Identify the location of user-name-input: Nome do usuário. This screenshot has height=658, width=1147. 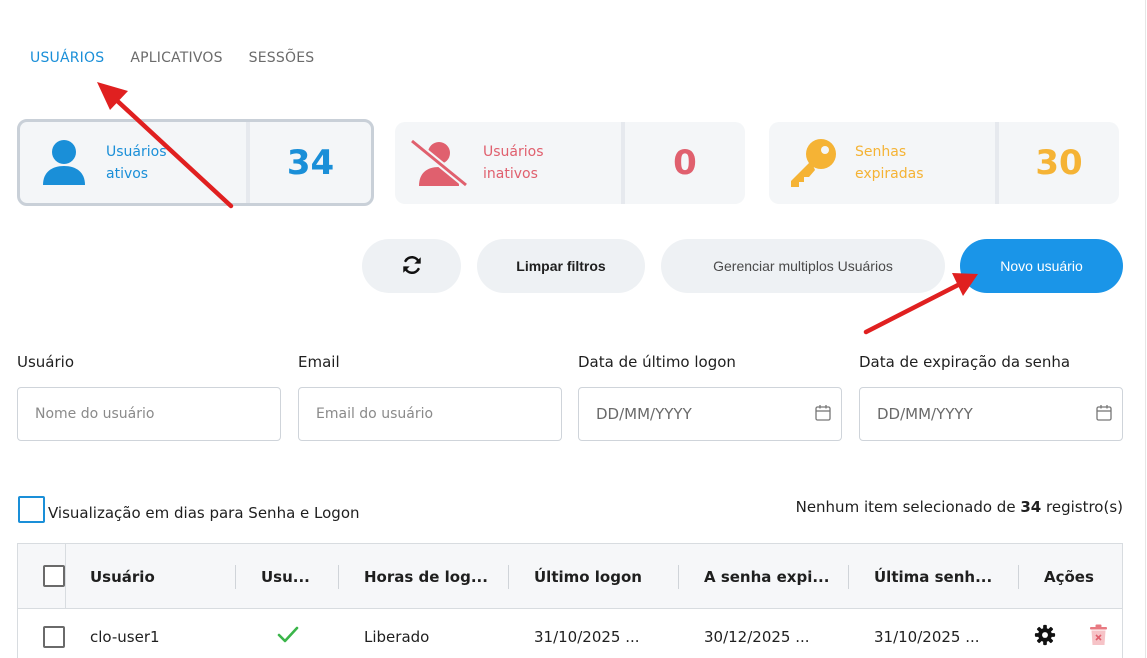
(149, 414).